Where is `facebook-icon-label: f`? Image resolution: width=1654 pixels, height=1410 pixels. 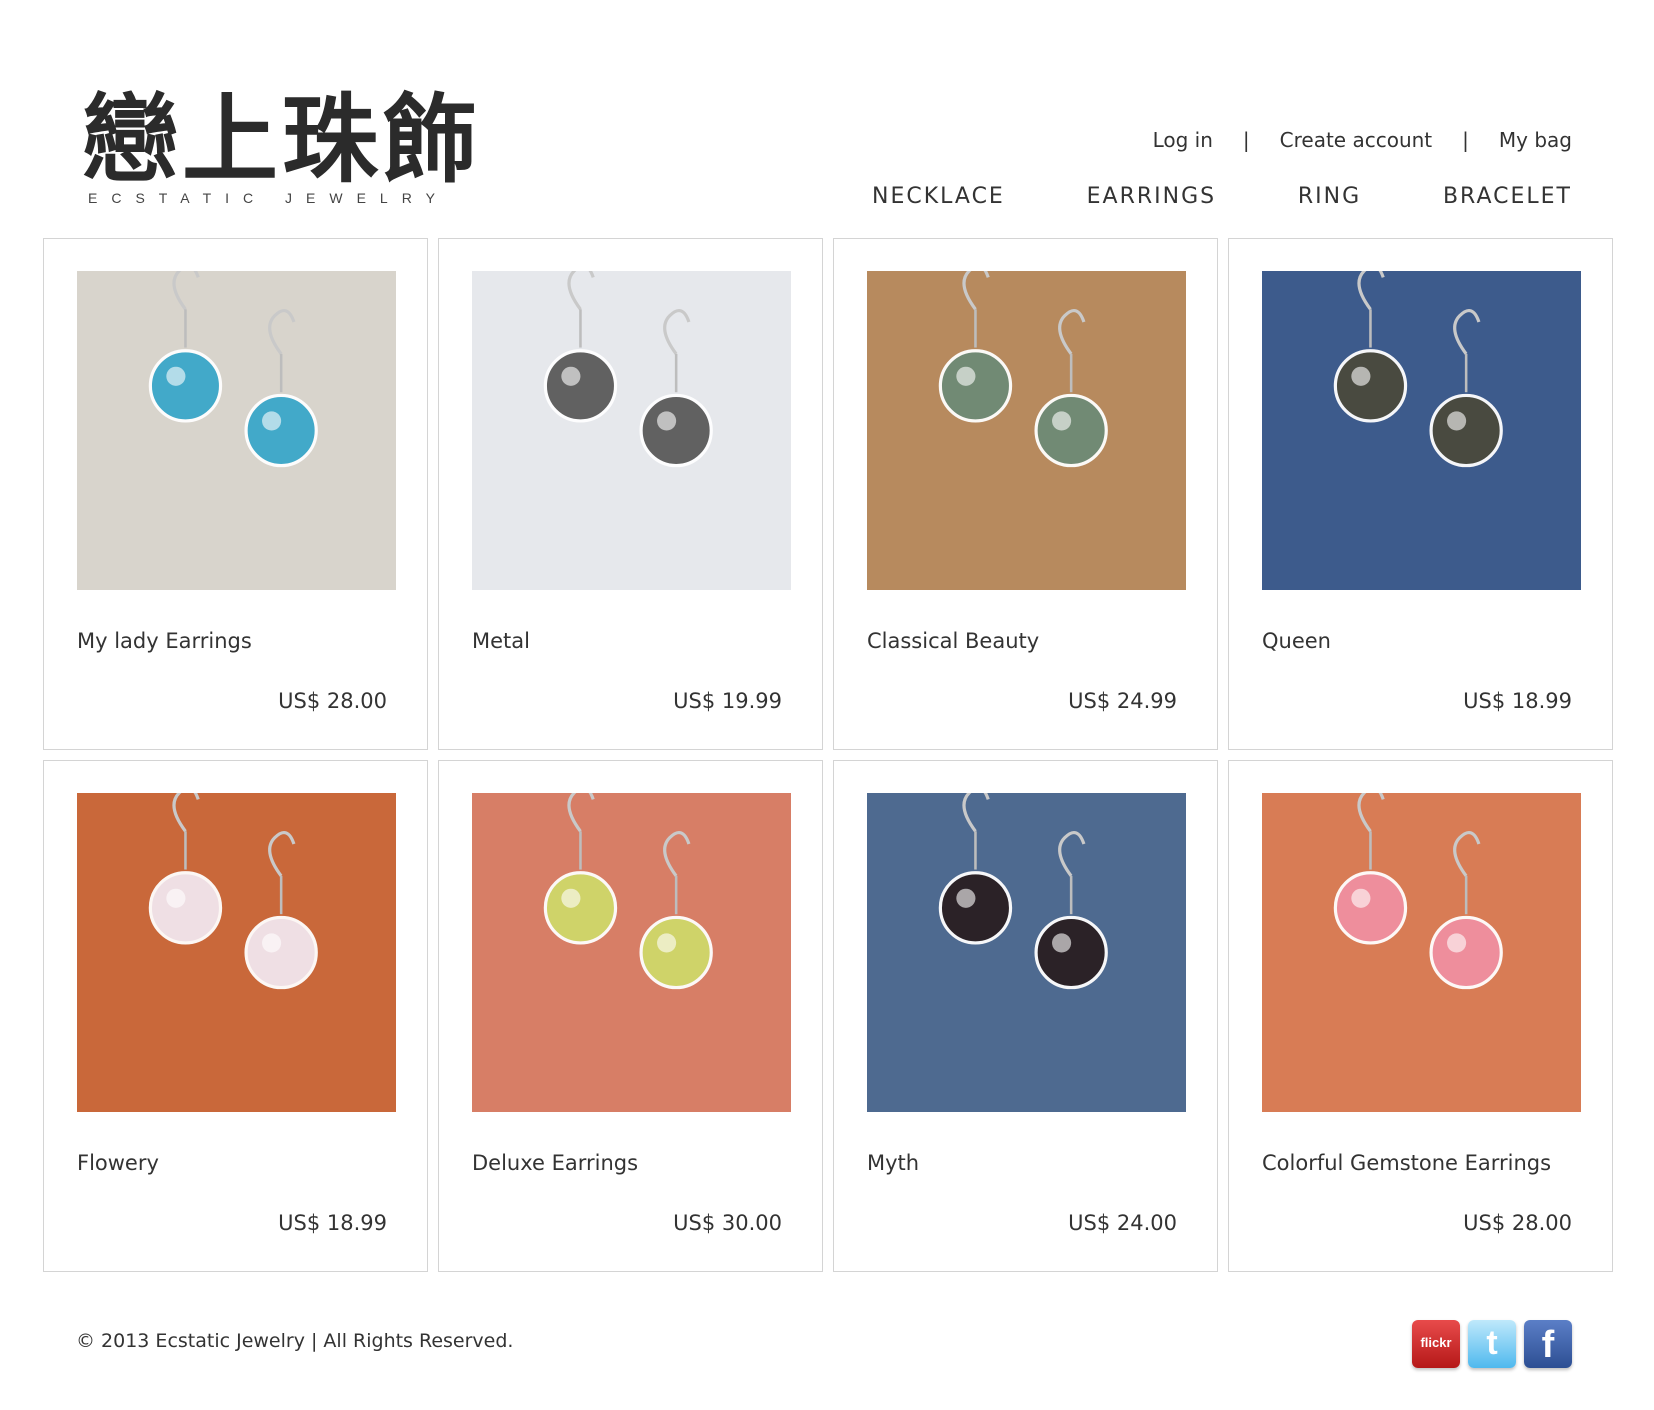 facebook-icon-label: f is located at coordinates (1548, 1345).